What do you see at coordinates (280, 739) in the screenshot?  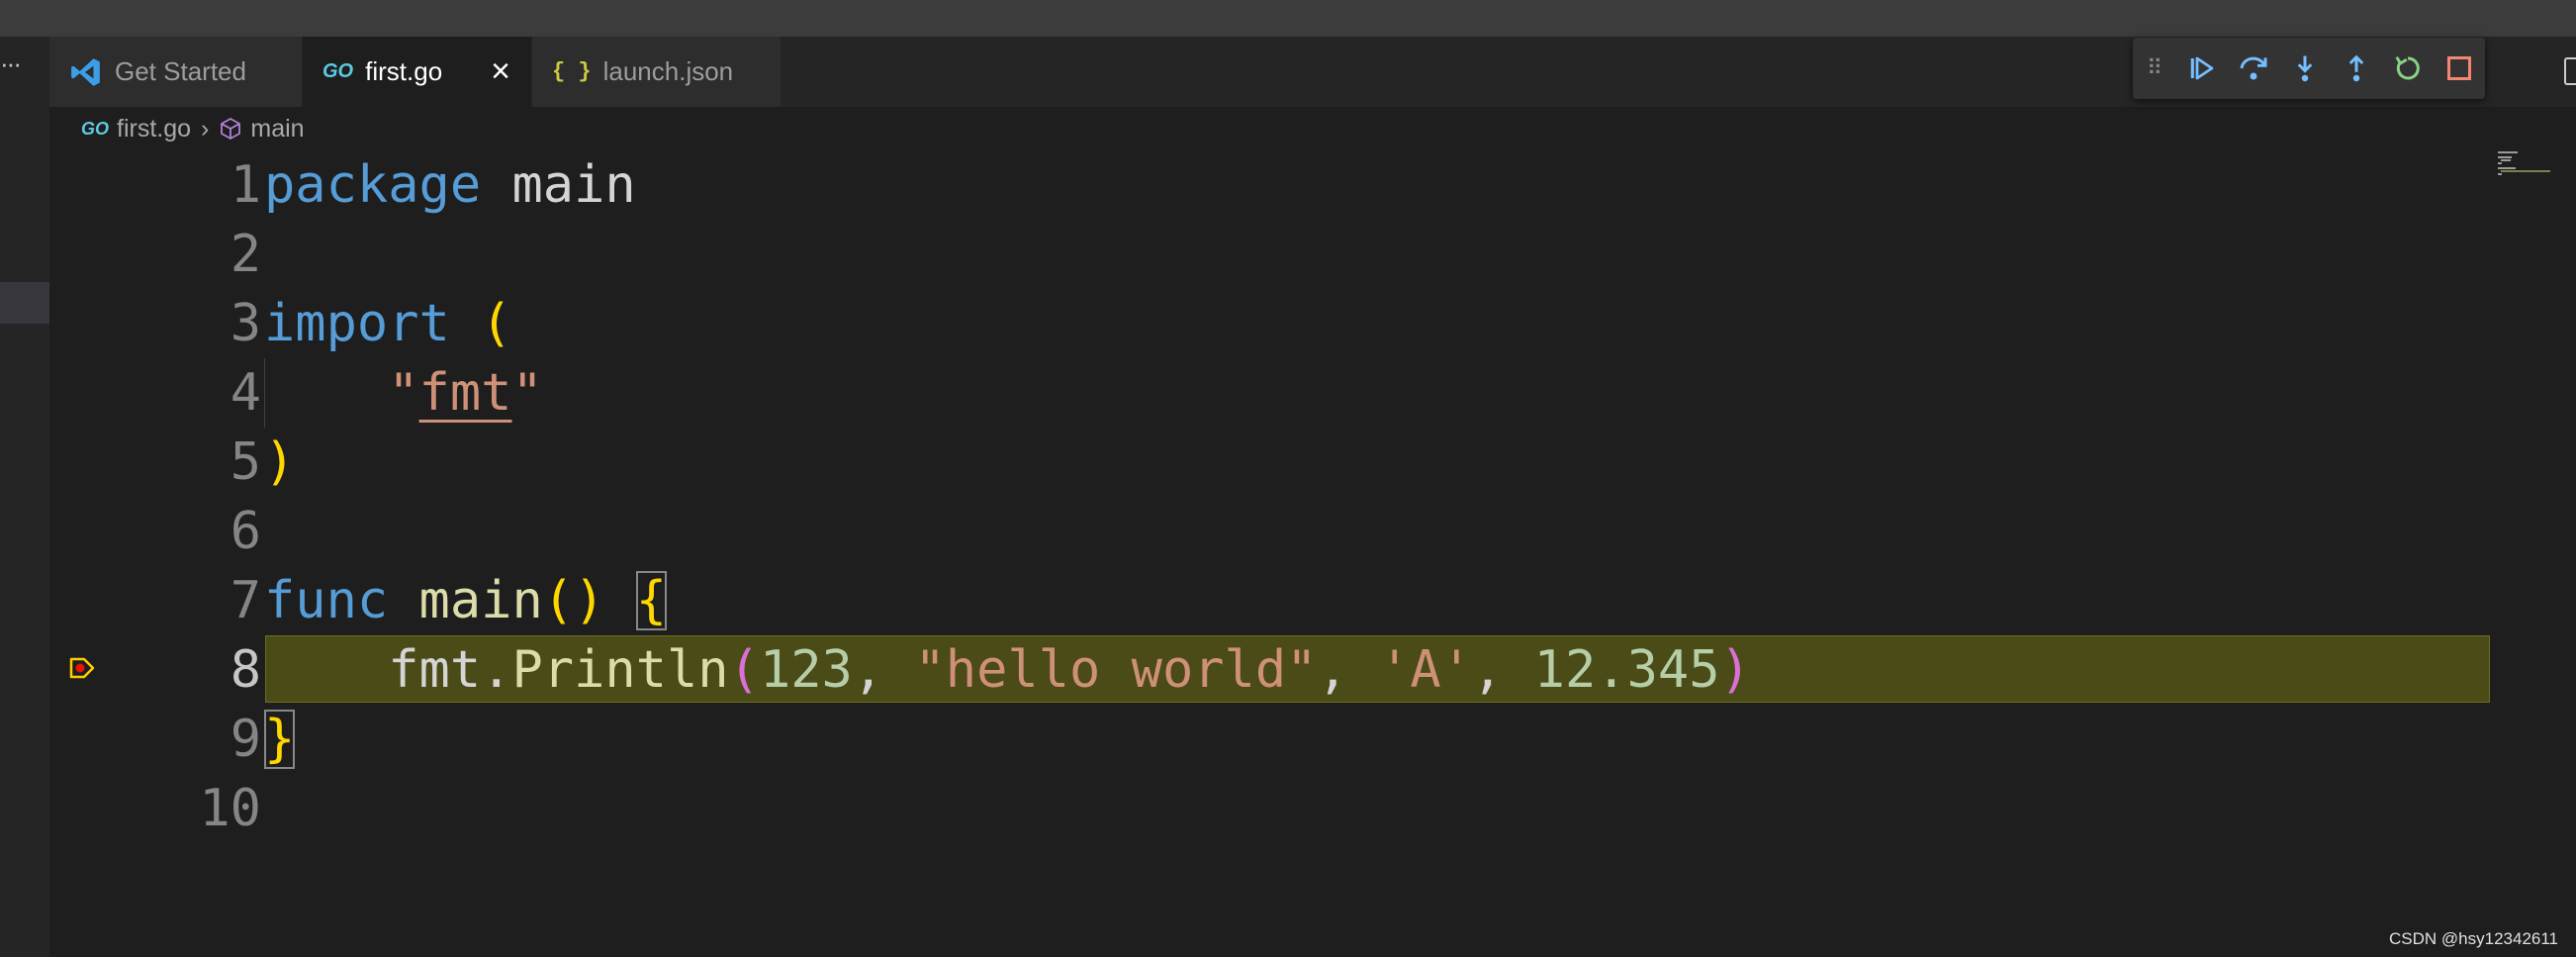 I see `bracket-match: }` at bounding box center [280, 739].